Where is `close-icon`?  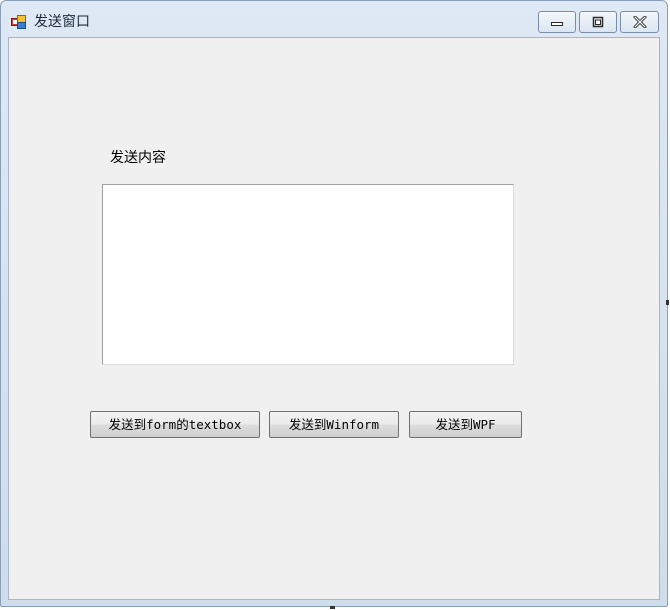 close-icon is located at coordinates (639, 22).